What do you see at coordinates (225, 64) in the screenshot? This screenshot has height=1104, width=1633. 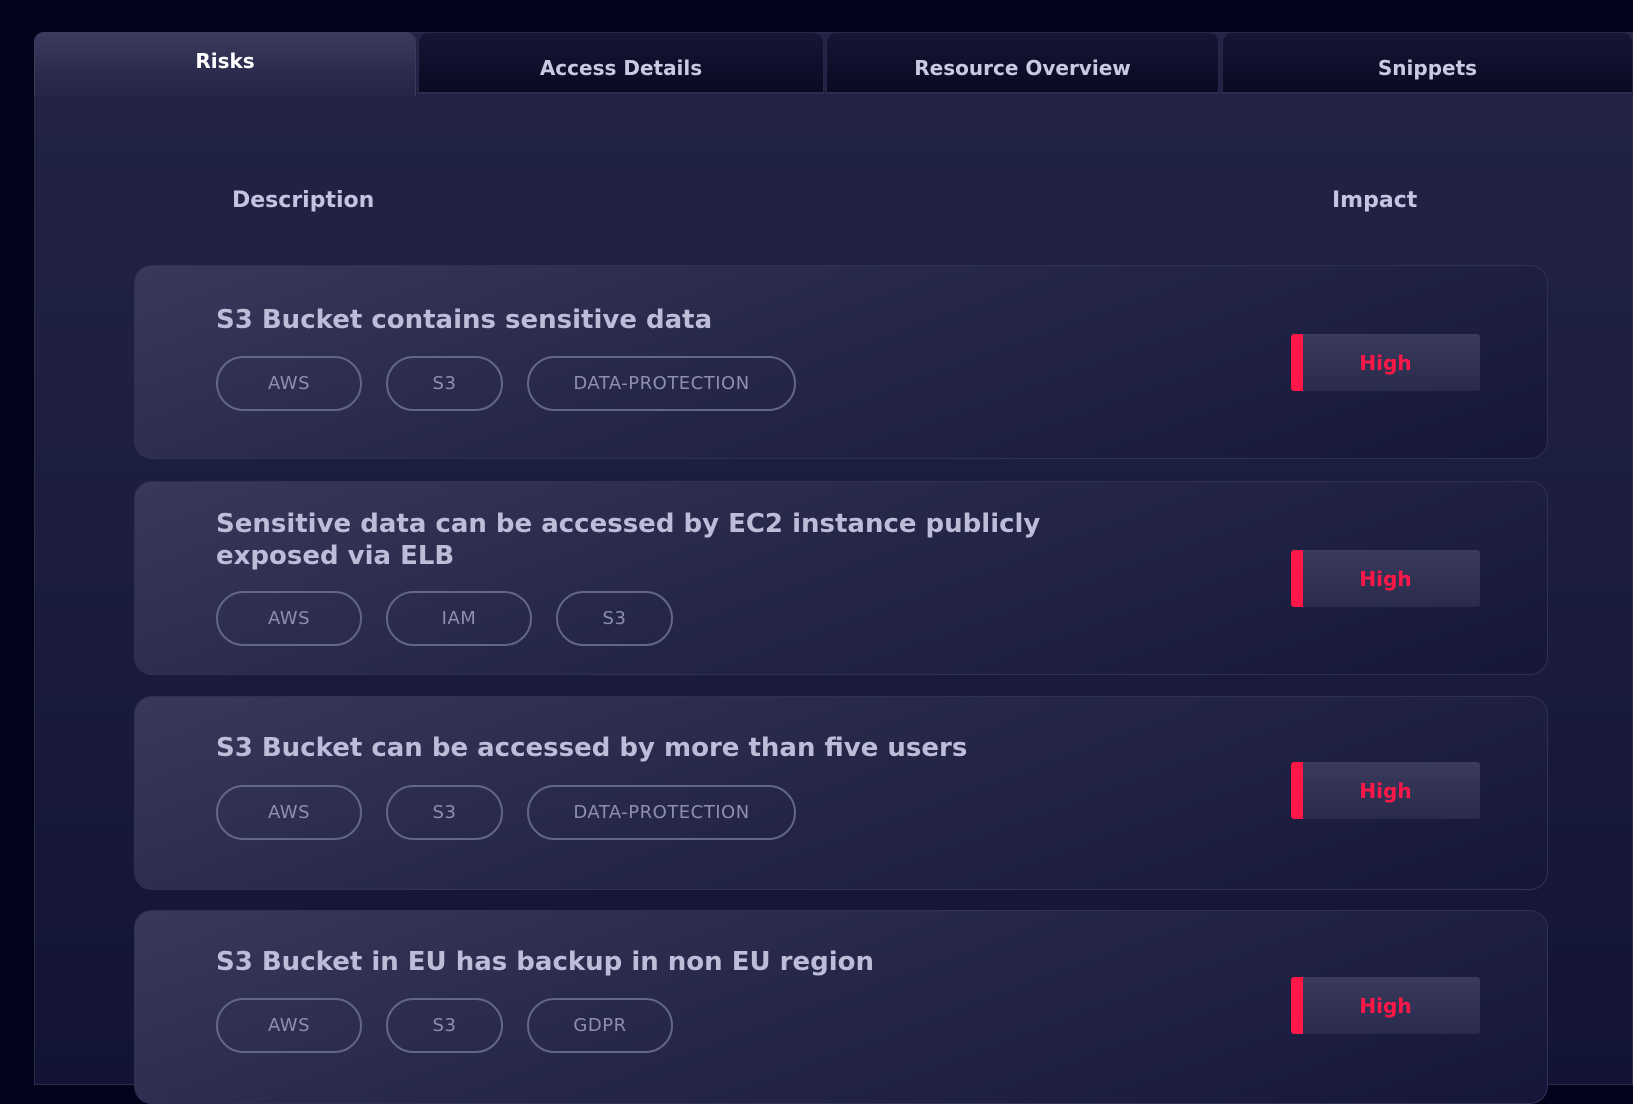 I see `tab-risks: Risks` at bounding box center [225, 64].